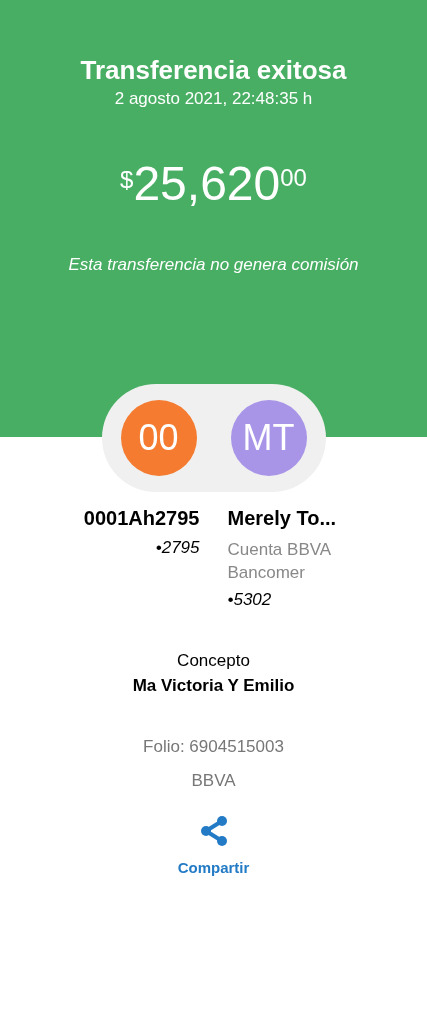  What do you see at coordinates (158, 438) in the screenshot?
I see `avatar: 00` at bounding box center [158, 438].